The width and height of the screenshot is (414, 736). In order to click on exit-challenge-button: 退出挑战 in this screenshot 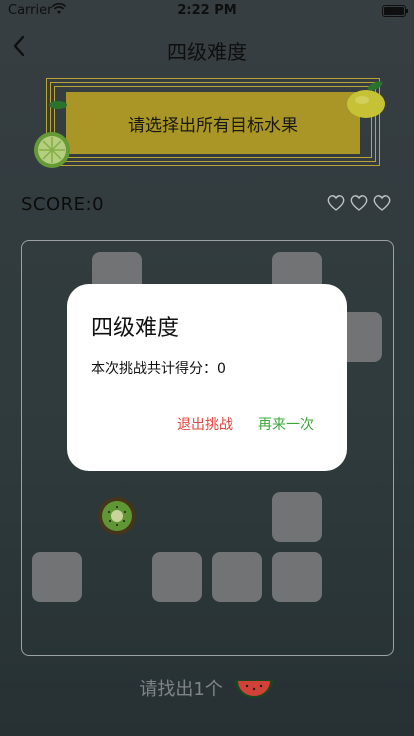, I will do `click(205, 424)`.